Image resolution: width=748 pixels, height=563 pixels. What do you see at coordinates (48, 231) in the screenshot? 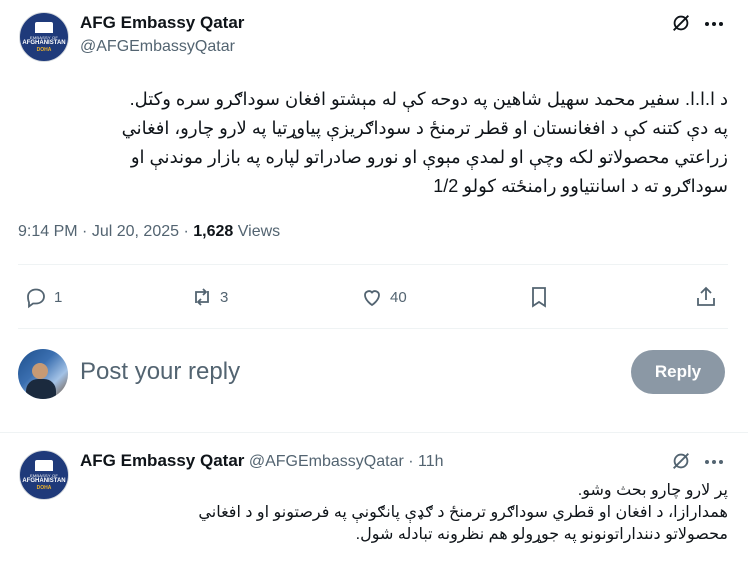
I see `post-time: 9:14 PM` at bounding box center [48, 231].